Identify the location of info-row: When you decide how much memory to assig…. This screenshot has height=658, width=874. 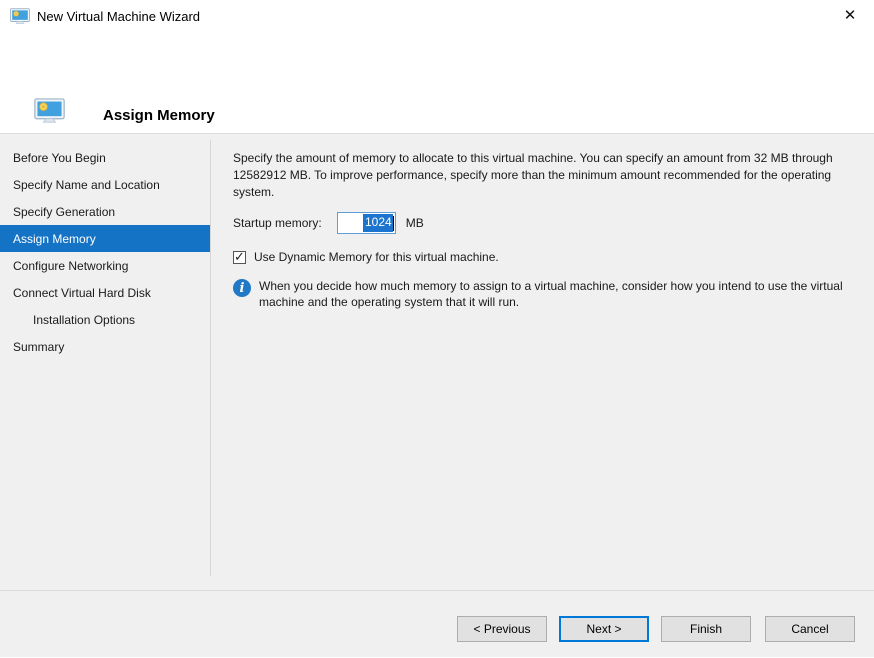
(540, 294).